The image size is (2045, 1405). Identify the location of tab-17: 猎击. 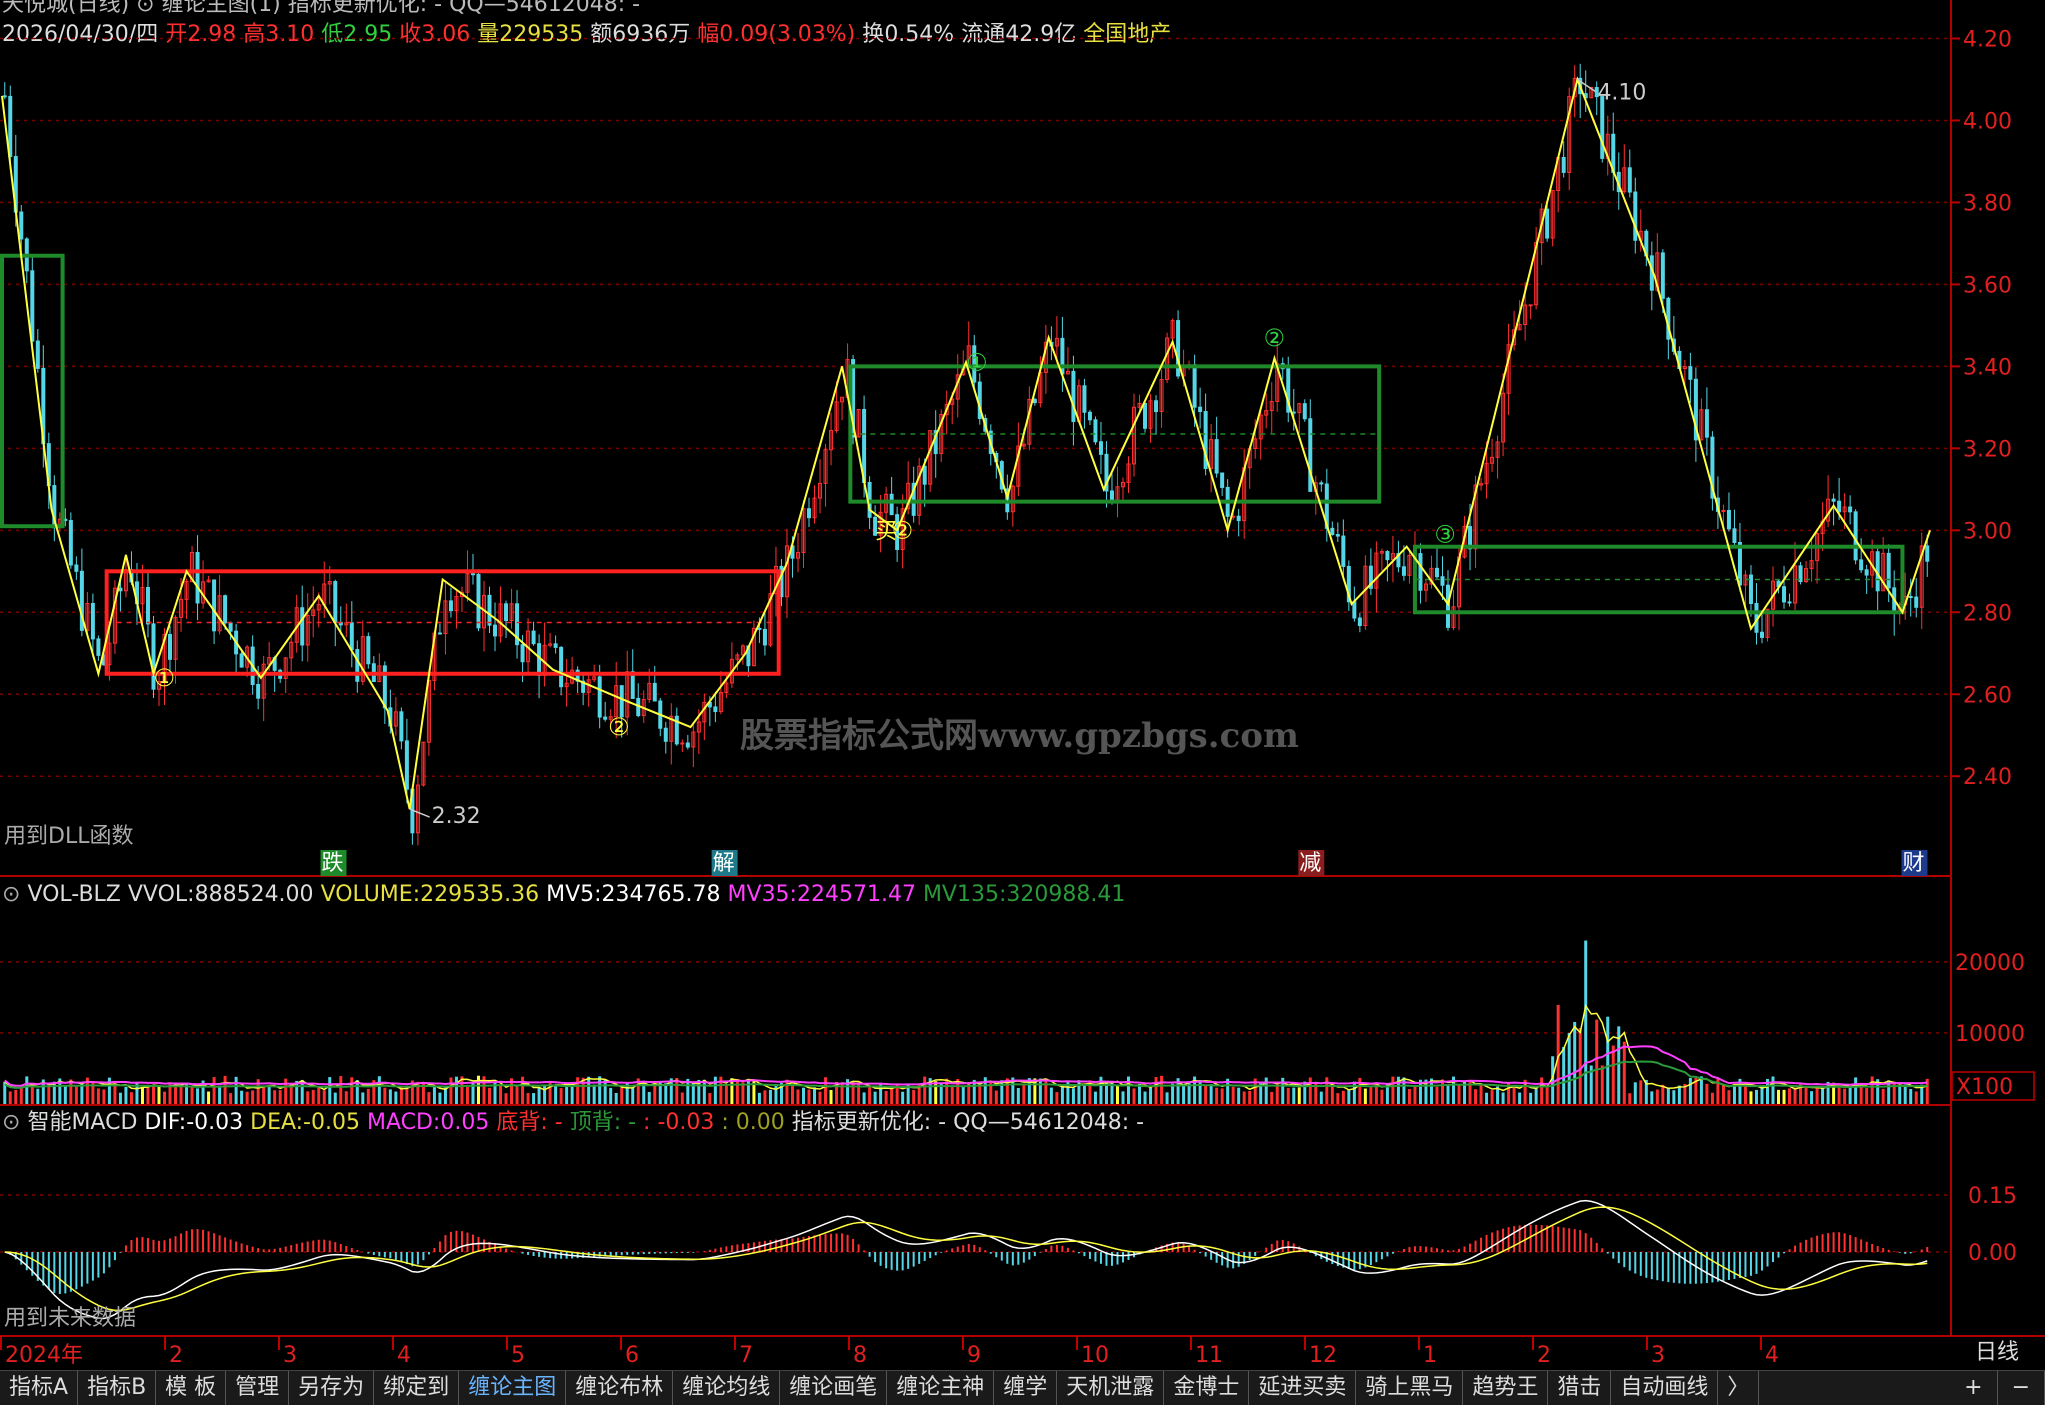
(1580, 1388).